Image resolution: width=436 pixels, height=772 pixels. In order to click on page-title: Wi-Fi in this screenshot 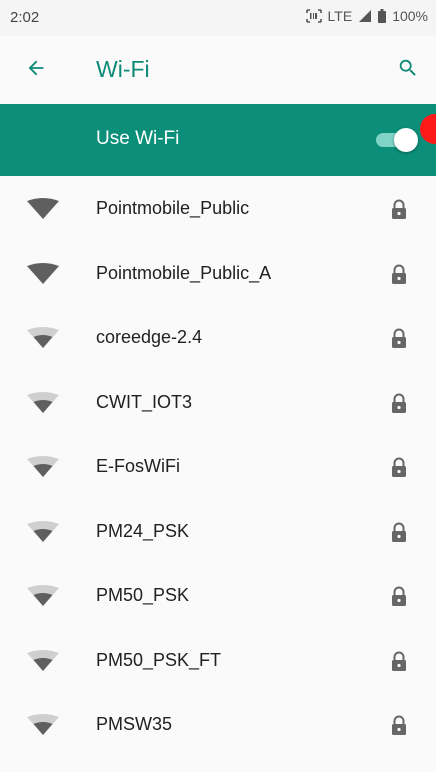, I will do `click(123, 69)`.